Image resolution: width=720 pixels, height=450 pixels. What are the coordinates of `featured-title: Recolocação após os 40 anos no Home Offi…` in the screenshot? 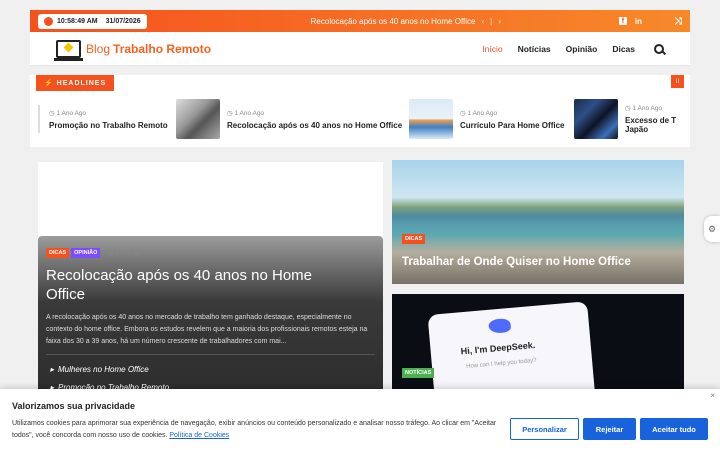 It's located at (196, 285).